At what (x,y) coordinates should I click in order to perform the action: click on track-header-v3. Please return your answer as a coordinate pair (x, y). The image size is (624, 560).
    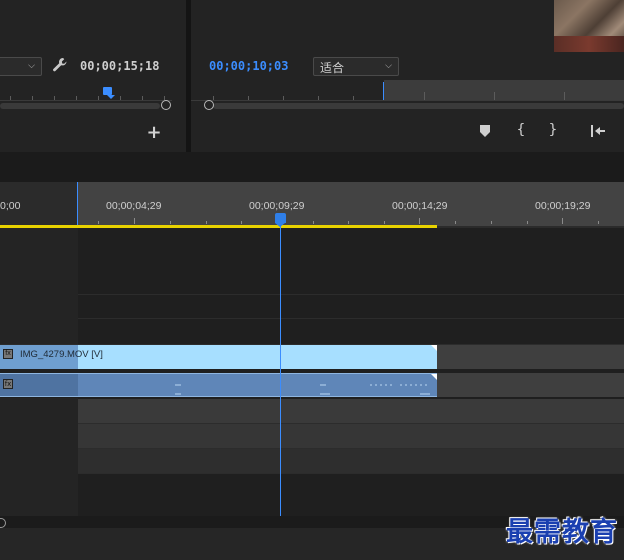
    Looking at the image, I should click on (39, 261).